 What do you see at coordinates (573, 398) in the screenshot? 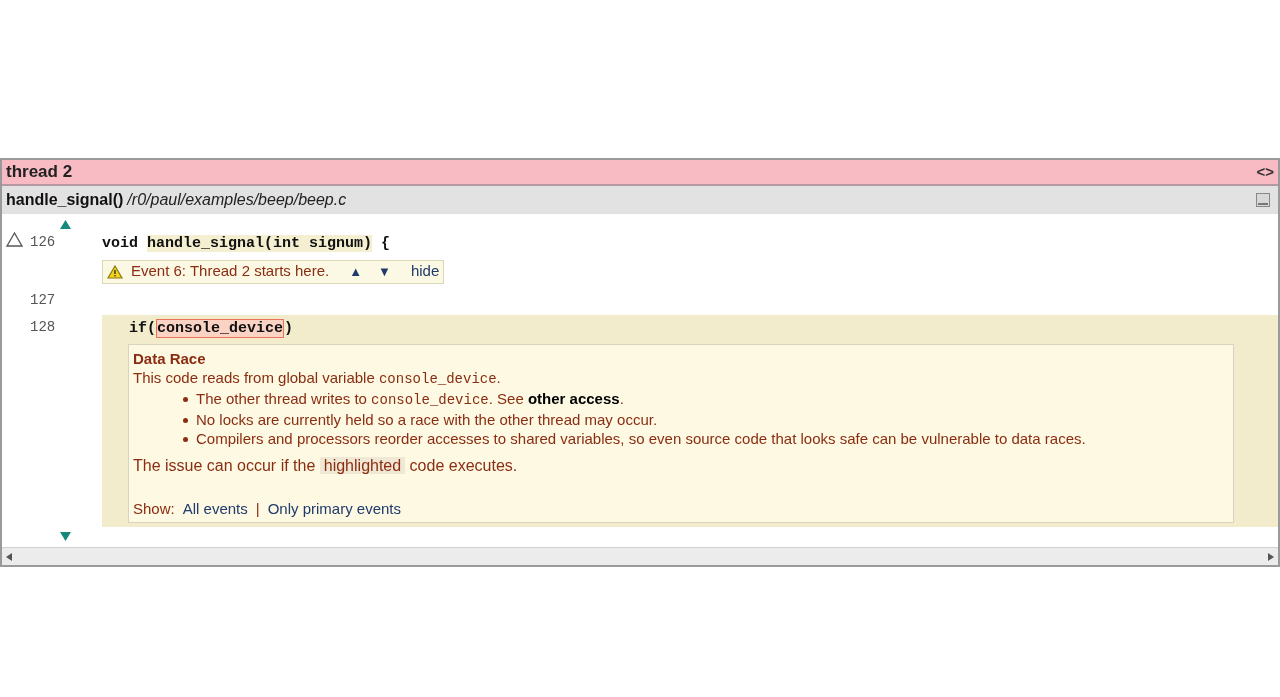
I see `other-access-link: other access` at bounding box center [573, 398].